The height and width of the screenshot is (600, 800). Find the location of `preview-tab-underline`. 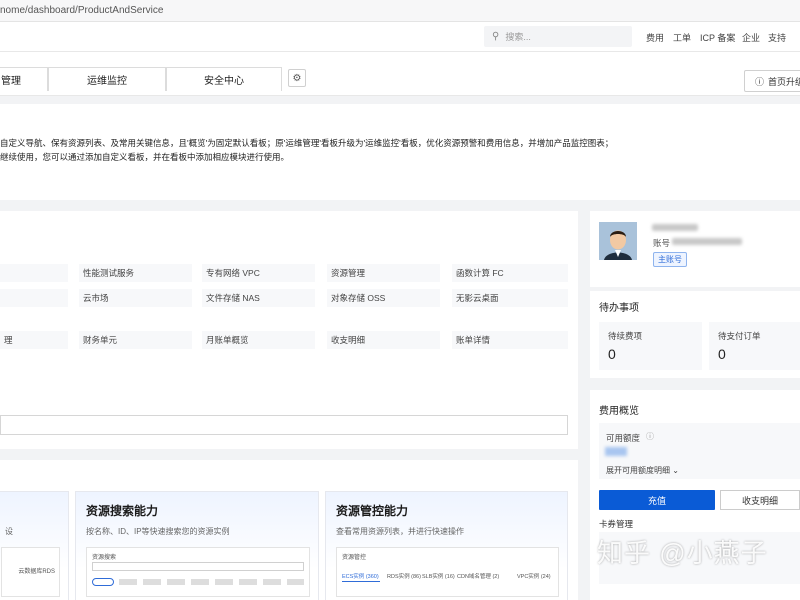

preview-tab-underline is located at coordinates (361, 581).